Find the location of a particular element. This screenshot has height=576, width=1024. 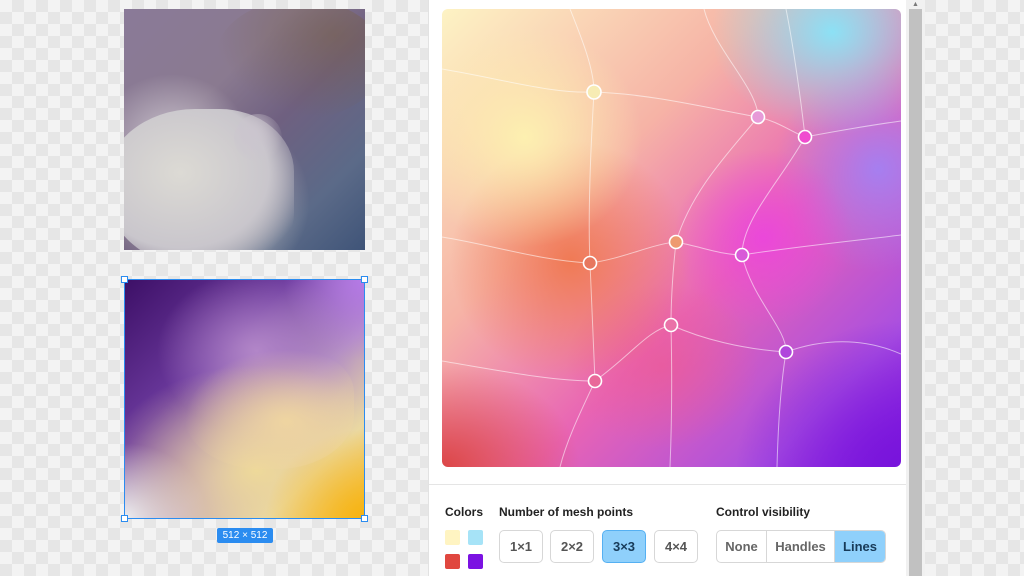

visibility-handles-button: Handles is located at coordinates (801, 546).